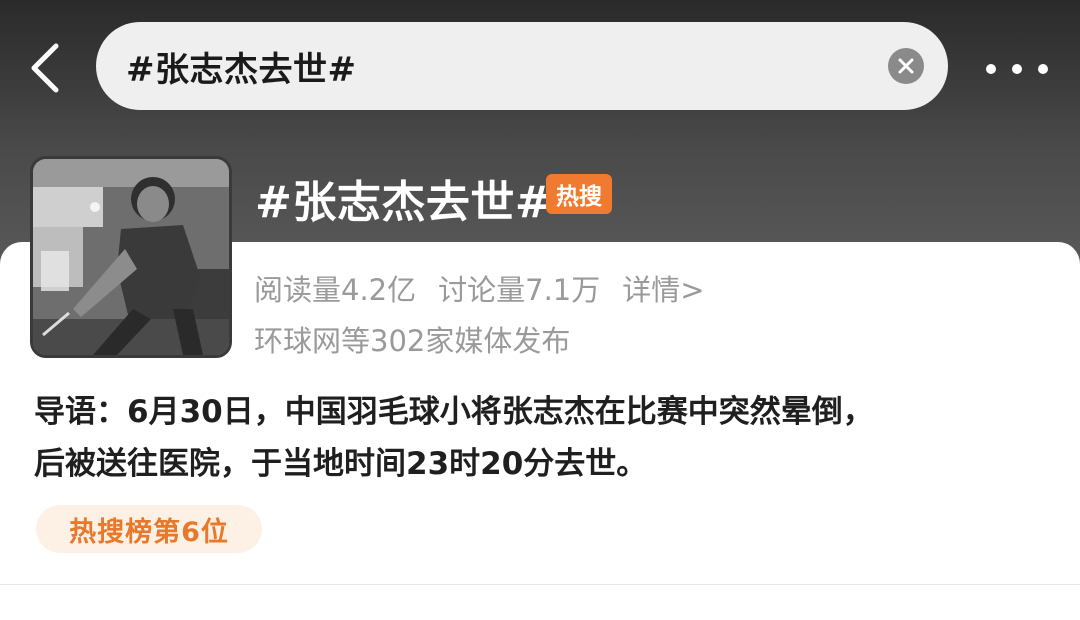 Image resolution: width=1080 pixels, height=620 pixels. What do you see at coordinates (579, 194) in the screenshot?
I see `hot-badge: 热搜` at bounding box center [579, 194].